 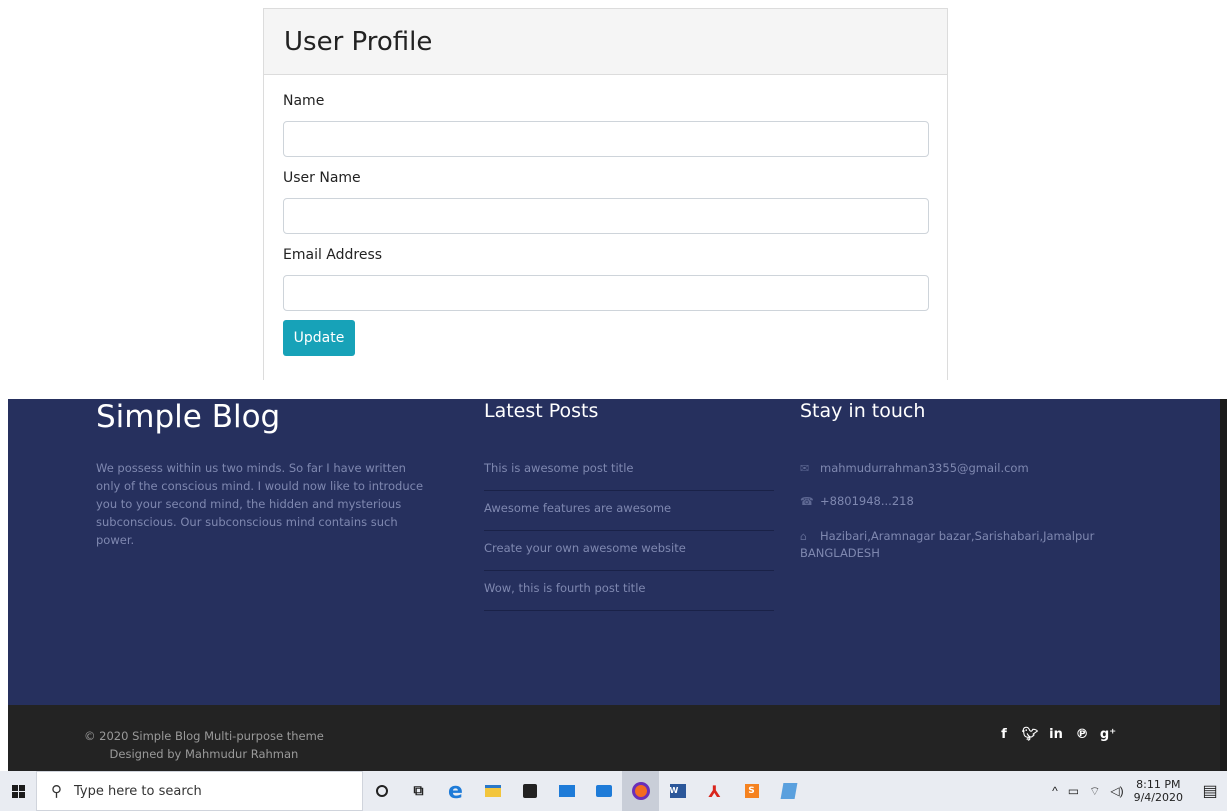 I want to click on windows-icon, so click(x=18, y=791).